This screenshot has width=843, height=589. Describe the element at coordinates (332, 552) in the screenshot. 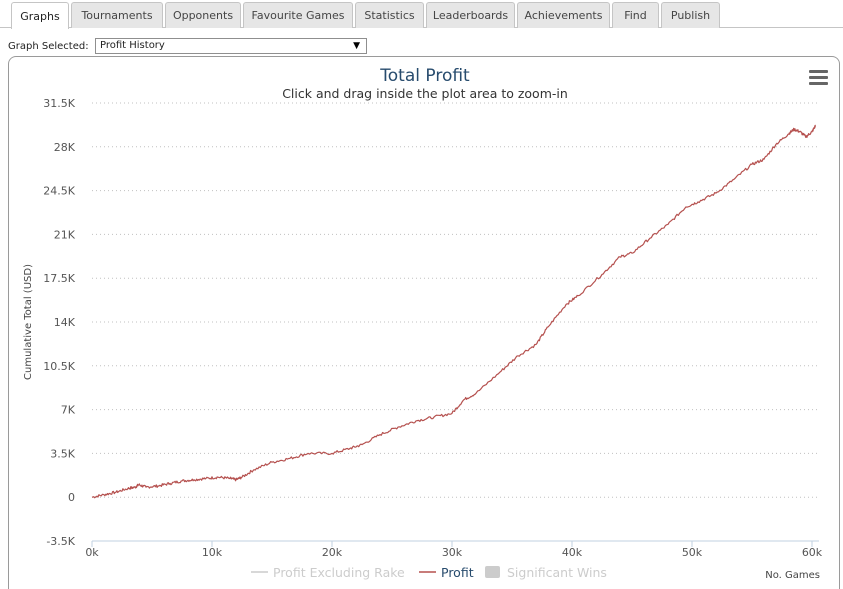

I see `x-tick-label: 20k` at that location.